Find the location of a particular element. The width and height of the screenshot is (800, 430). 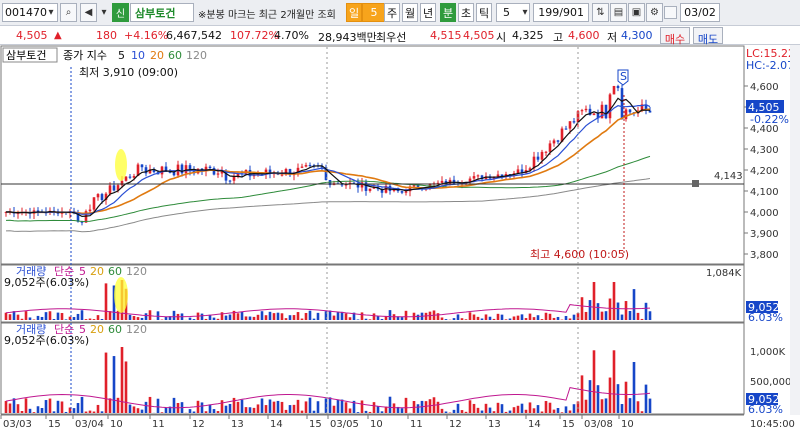

page-count-field: 199/901 is located at coordinates (561, 12).